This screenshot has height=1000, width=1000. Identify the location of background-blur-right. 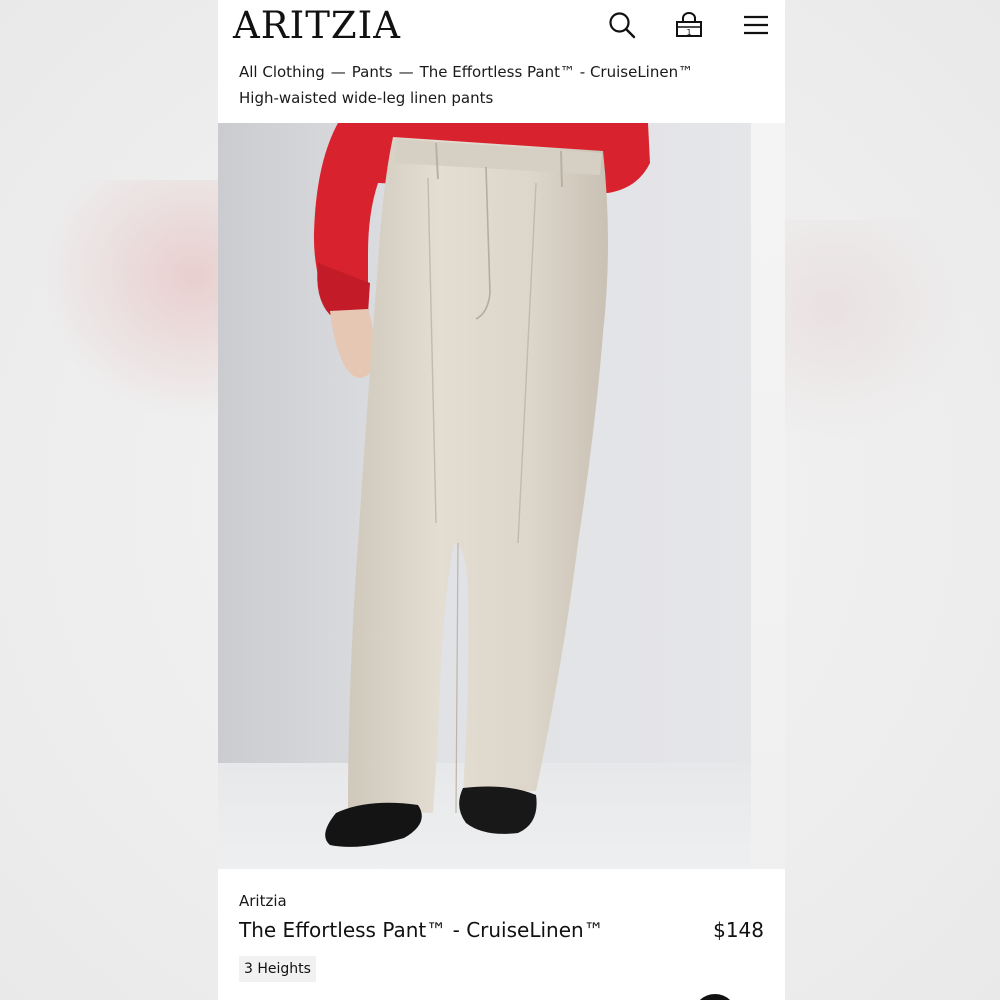
(870, 330).